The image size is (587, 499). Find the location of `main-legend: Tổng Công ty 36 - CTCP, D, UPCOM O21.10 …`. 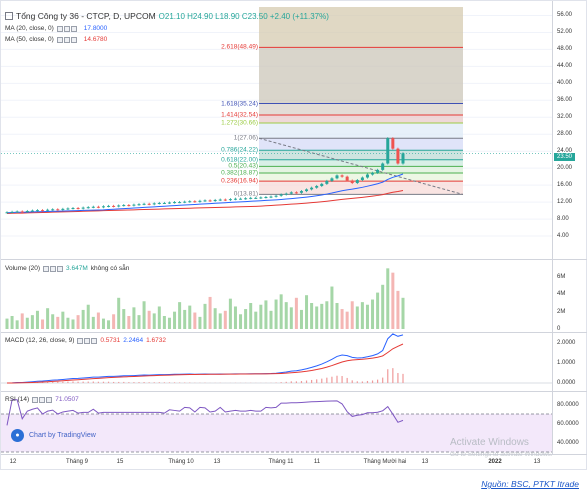

main-legend: Tổng Công ty 36 - CTCP, D, UPCOM O21.10 … is located at coordinates (167, 16).